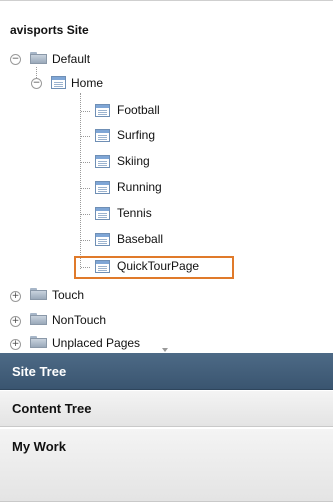  What do you see at coordinates (68, 295) in the screenshot?
I see `tree-node-touch: Touch` at bounding box center [68, 295].